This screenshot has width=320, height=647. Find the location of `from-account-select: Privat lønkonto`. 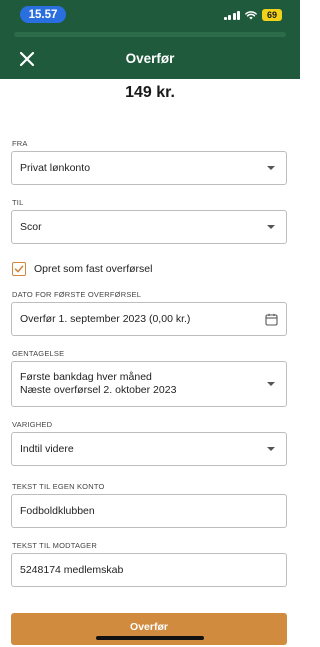

from-account-select: Privat lønkonto is located at coordinates (149, 168).